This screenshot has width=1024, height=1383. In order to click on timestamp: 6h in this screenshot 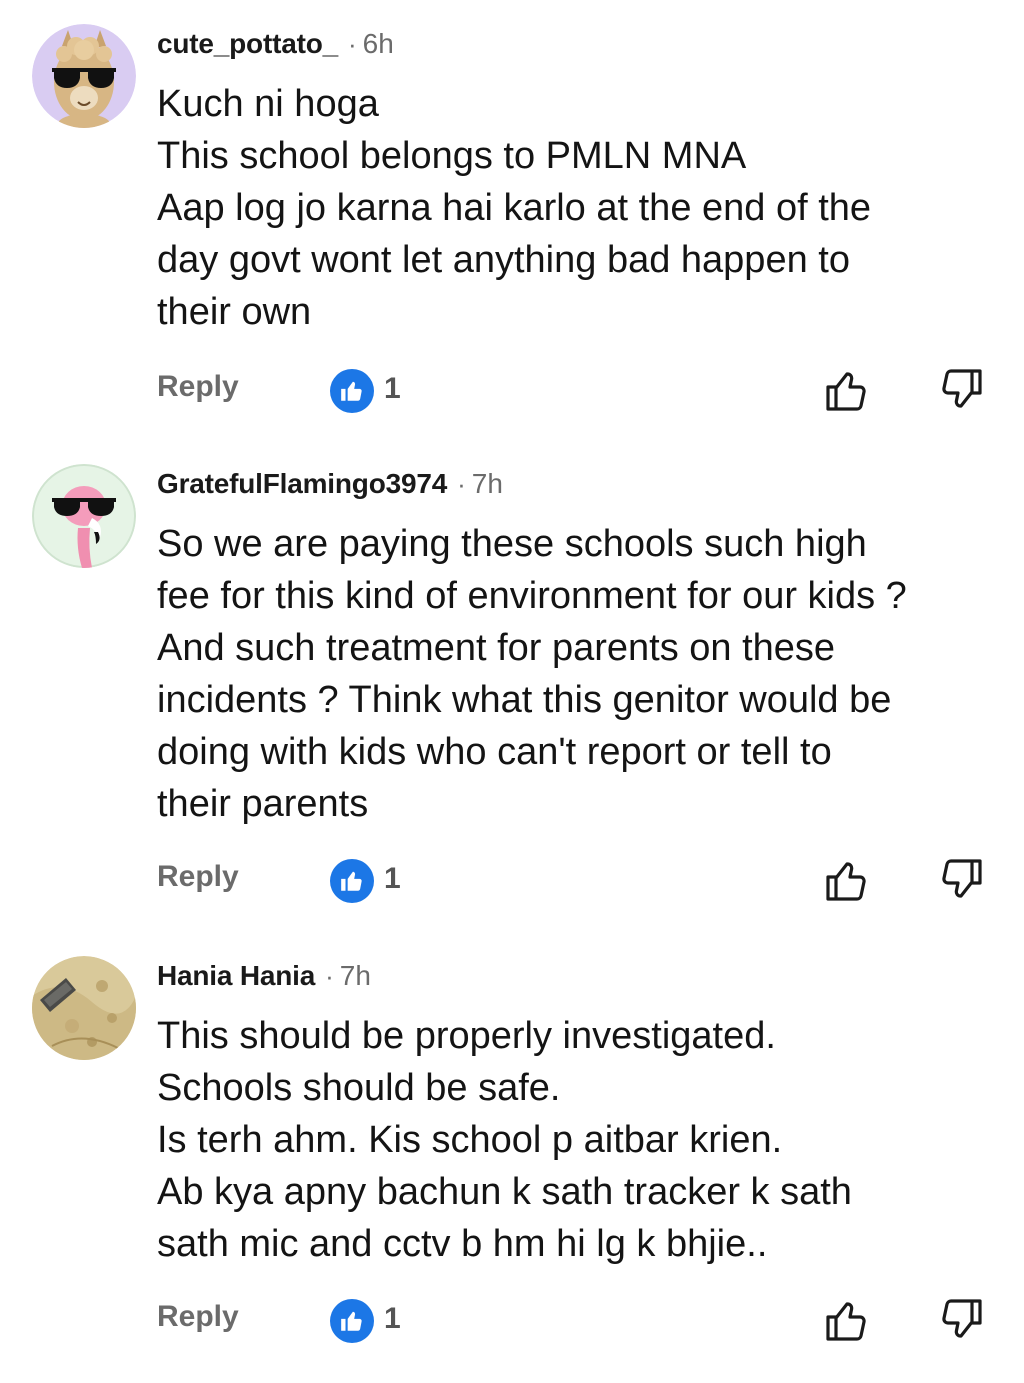, I will do `click(378, 43)`.